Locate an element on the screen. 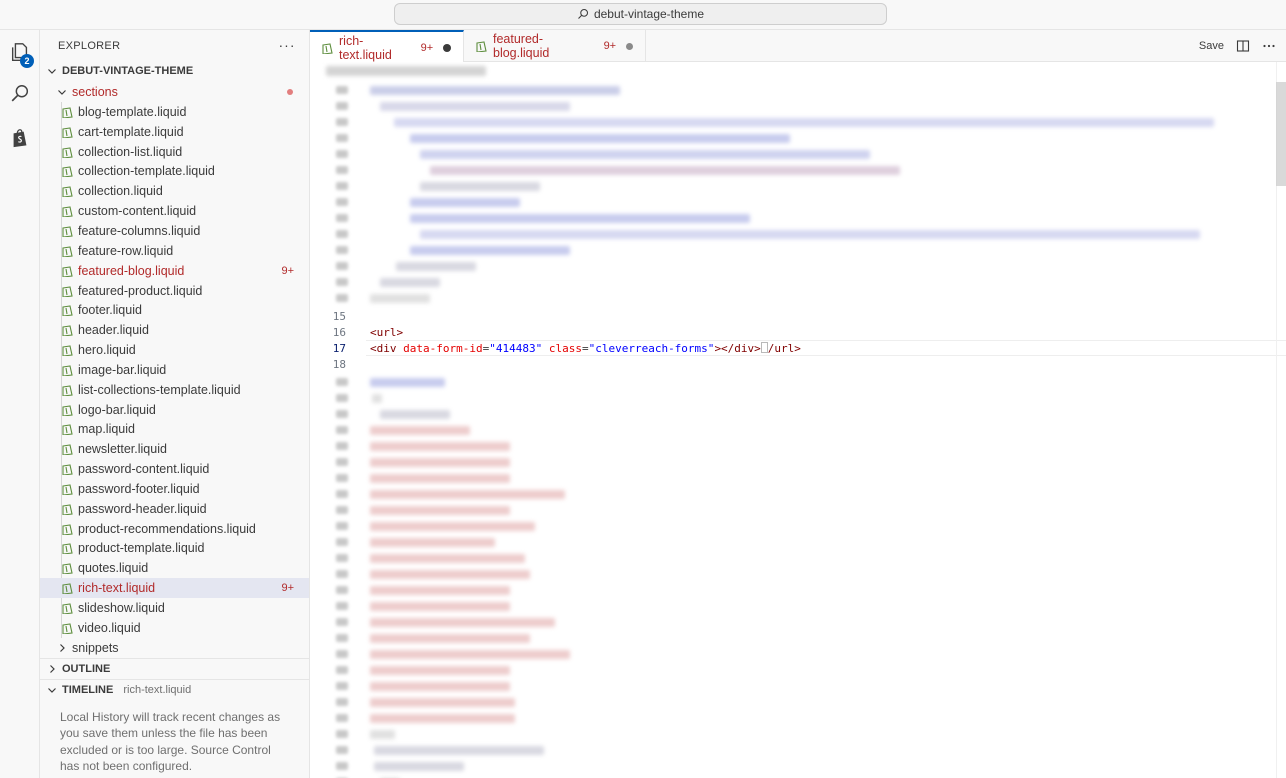 This screenshot has height=778, width=1286. file-item: cart-template.liquid is located at coordinates (174, 132).